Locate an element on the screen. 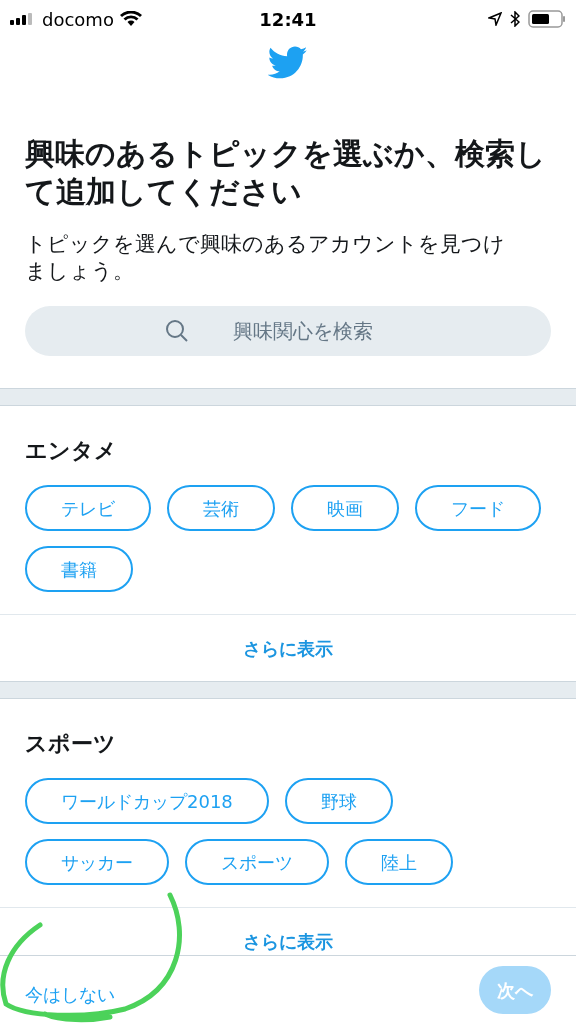  topic-chip: 陸上 is located at coordinates (399, 862).